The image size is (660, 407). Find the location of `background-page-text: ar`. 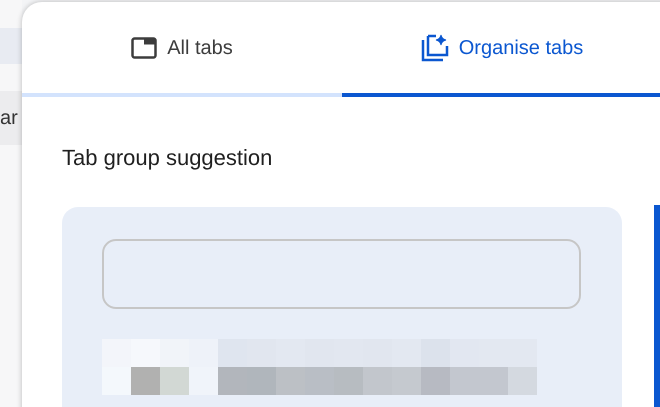

background-page-text: ar is located at coordinates (11, 118).